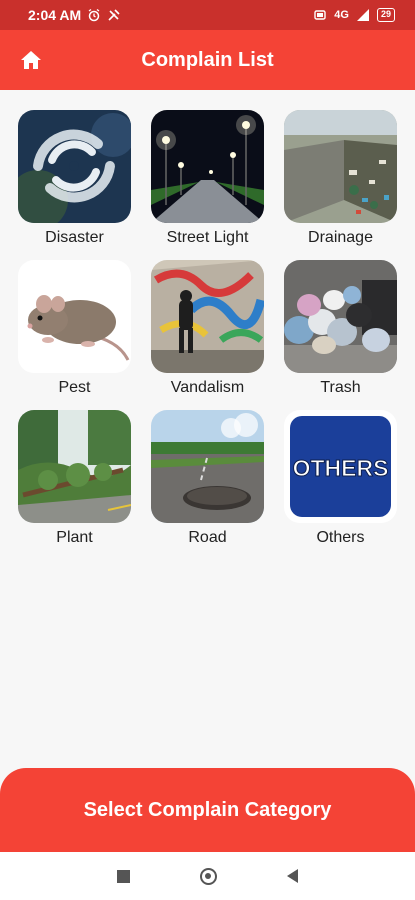 The image size is (415, 900). What do you see at coordinates (74, 237) in the screenshot?
I see `category-label: Disaster` at bounding box center [74, 237].